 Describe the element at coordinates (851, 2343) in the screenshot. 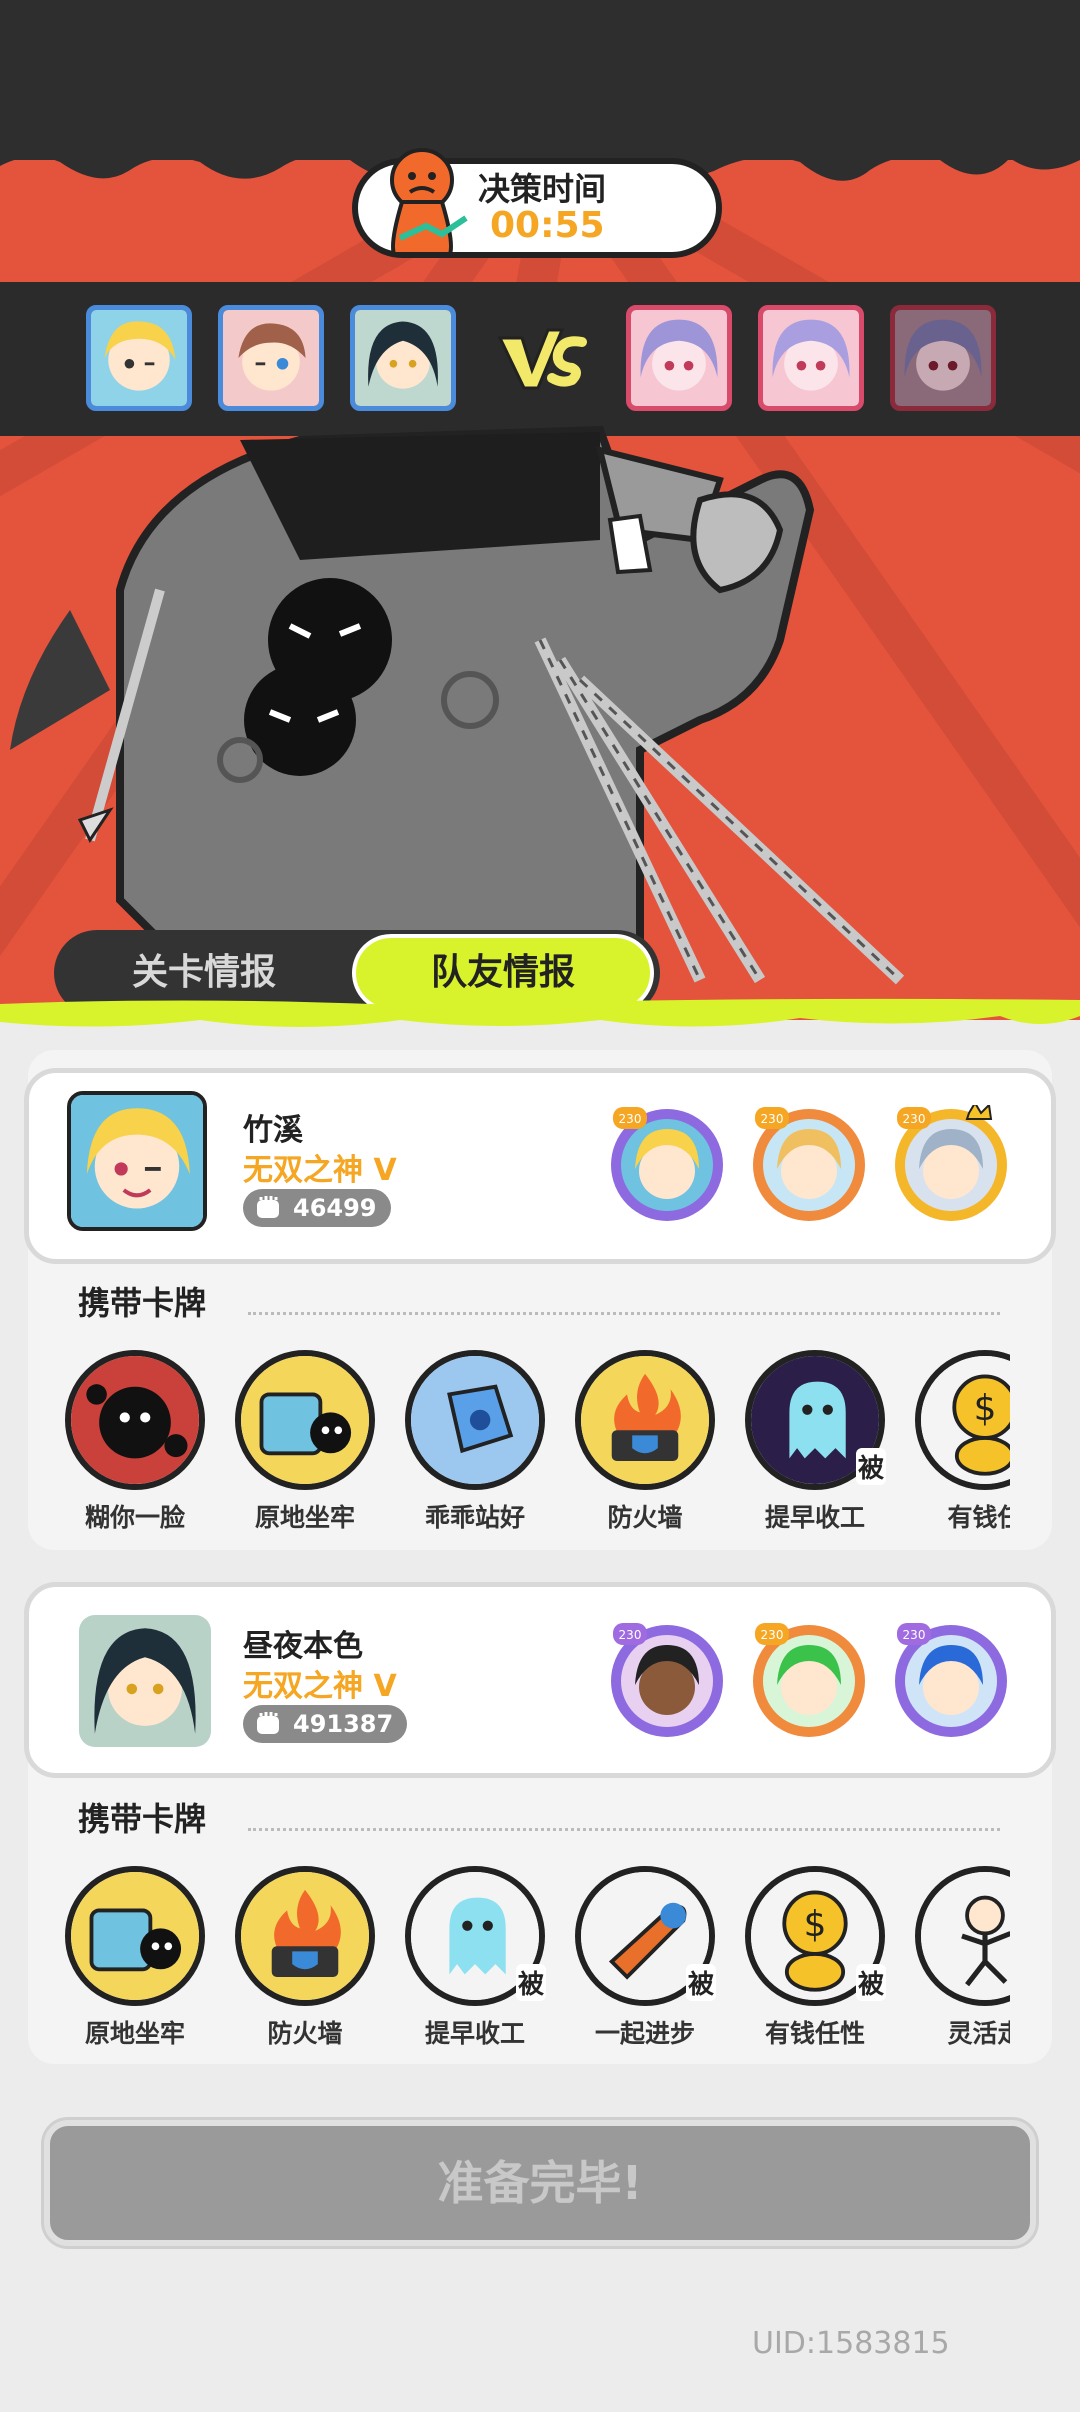

I see `user-id-label: UID:1583815` at that location.